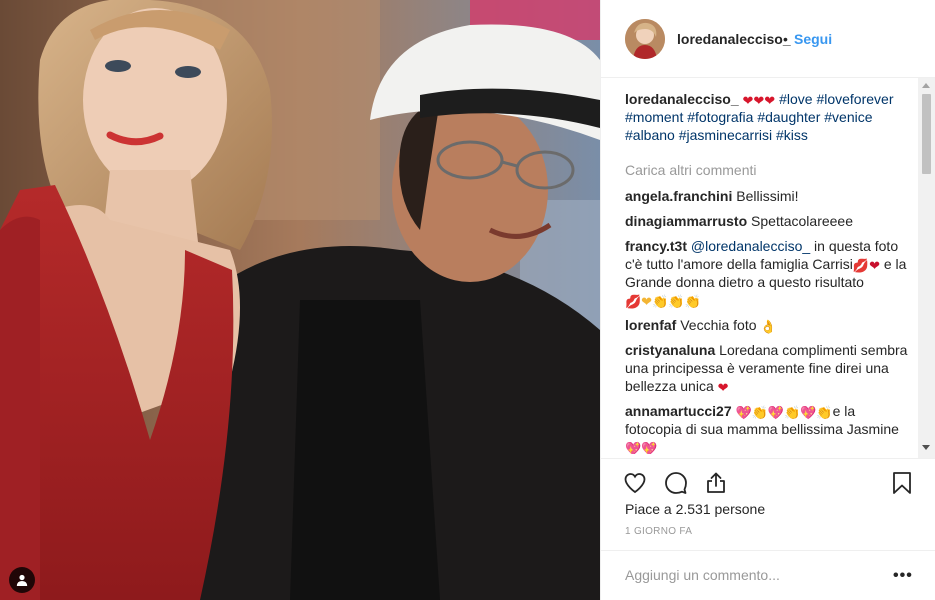 Image resolution: width=935 pixels, height=600 pixels. What do you see at coordinates (926, 134) in the screenshot?
I see `scroll-thumb` at bounding box center [926, 134].